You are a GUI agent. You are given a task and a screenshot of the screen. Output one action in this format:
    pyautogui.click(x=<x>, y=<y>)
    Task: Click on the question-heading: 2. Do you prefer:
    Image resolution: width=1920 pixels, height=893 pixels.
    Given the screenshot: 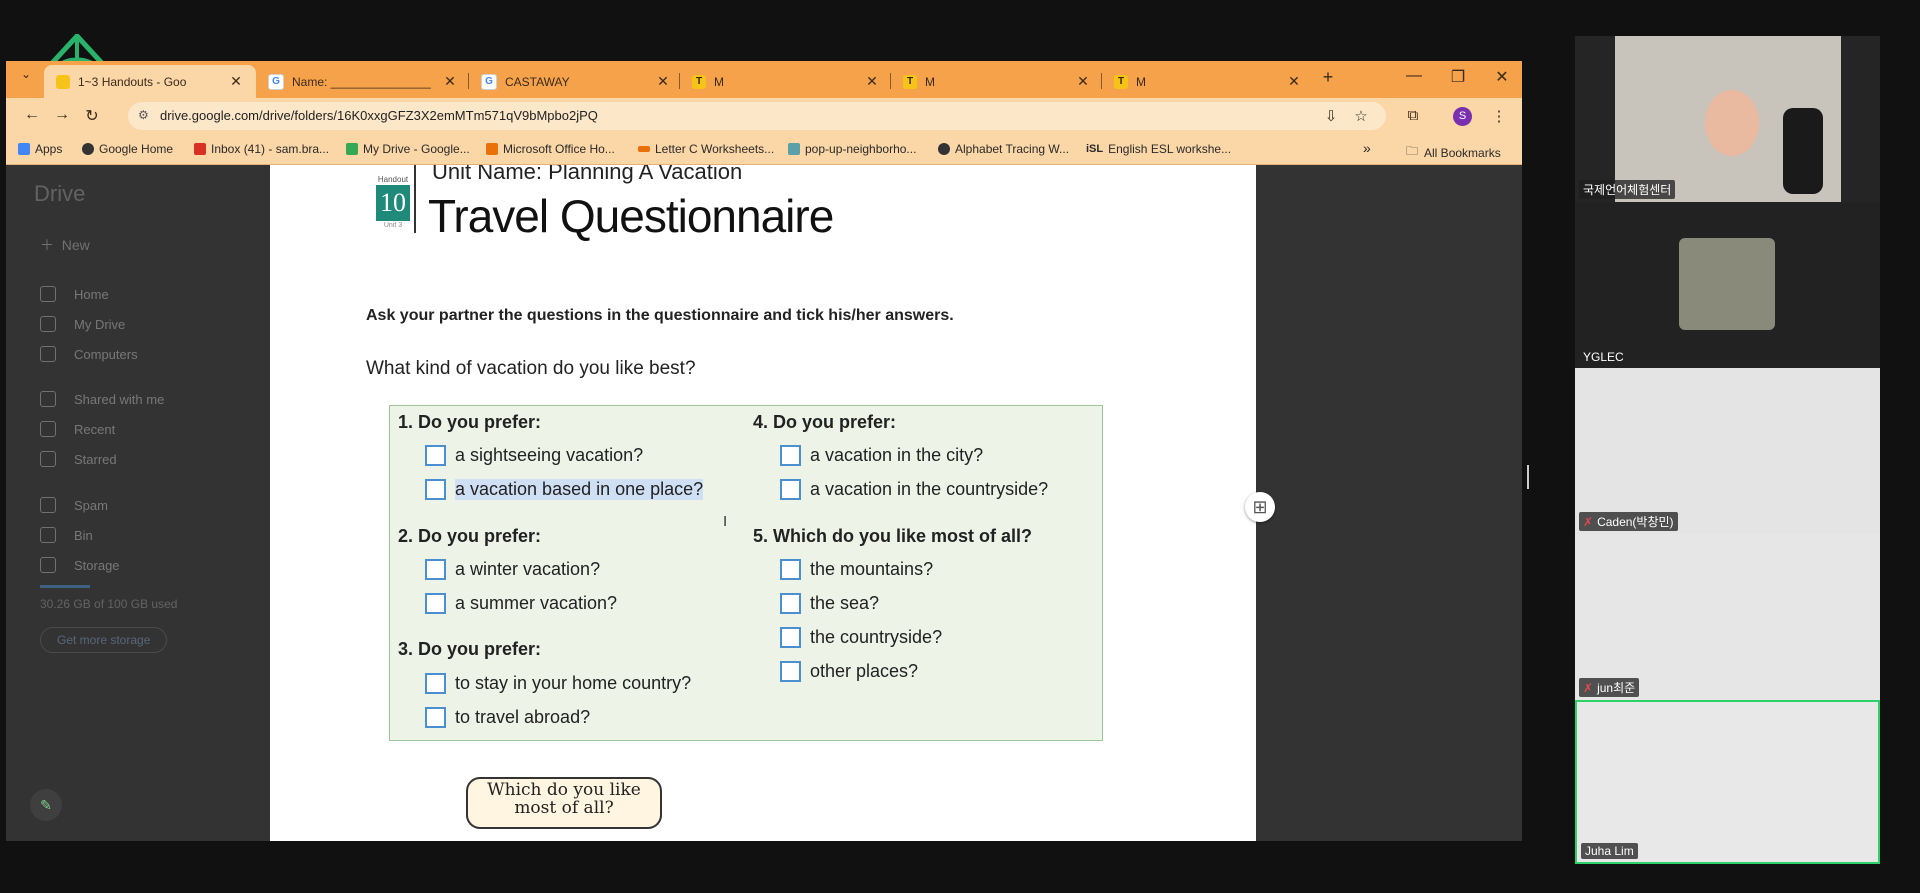 What is the action you would take?
    pyautogui.click(x=470, y=536)
    